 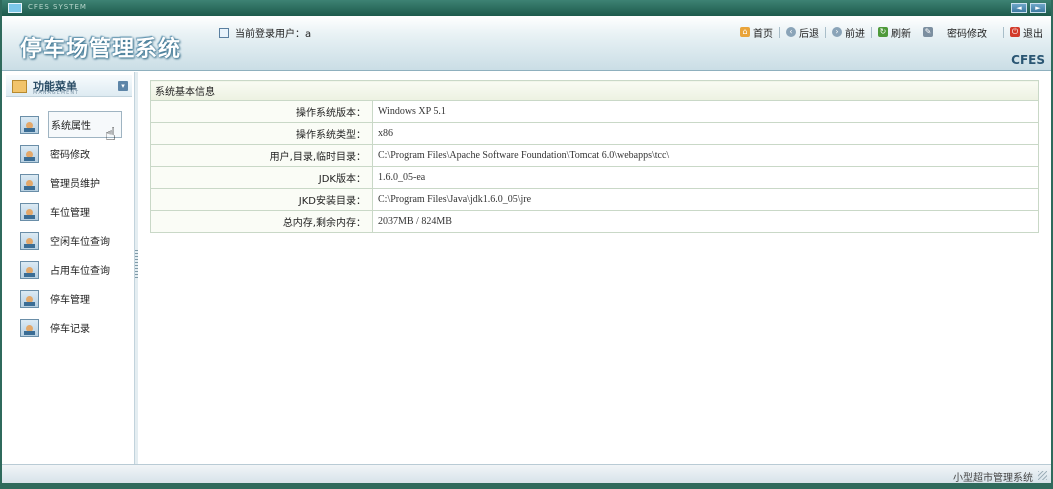 I want to click on table-row: JDK版本： 1.6.0_05-ea, so click(x=594, y=177).